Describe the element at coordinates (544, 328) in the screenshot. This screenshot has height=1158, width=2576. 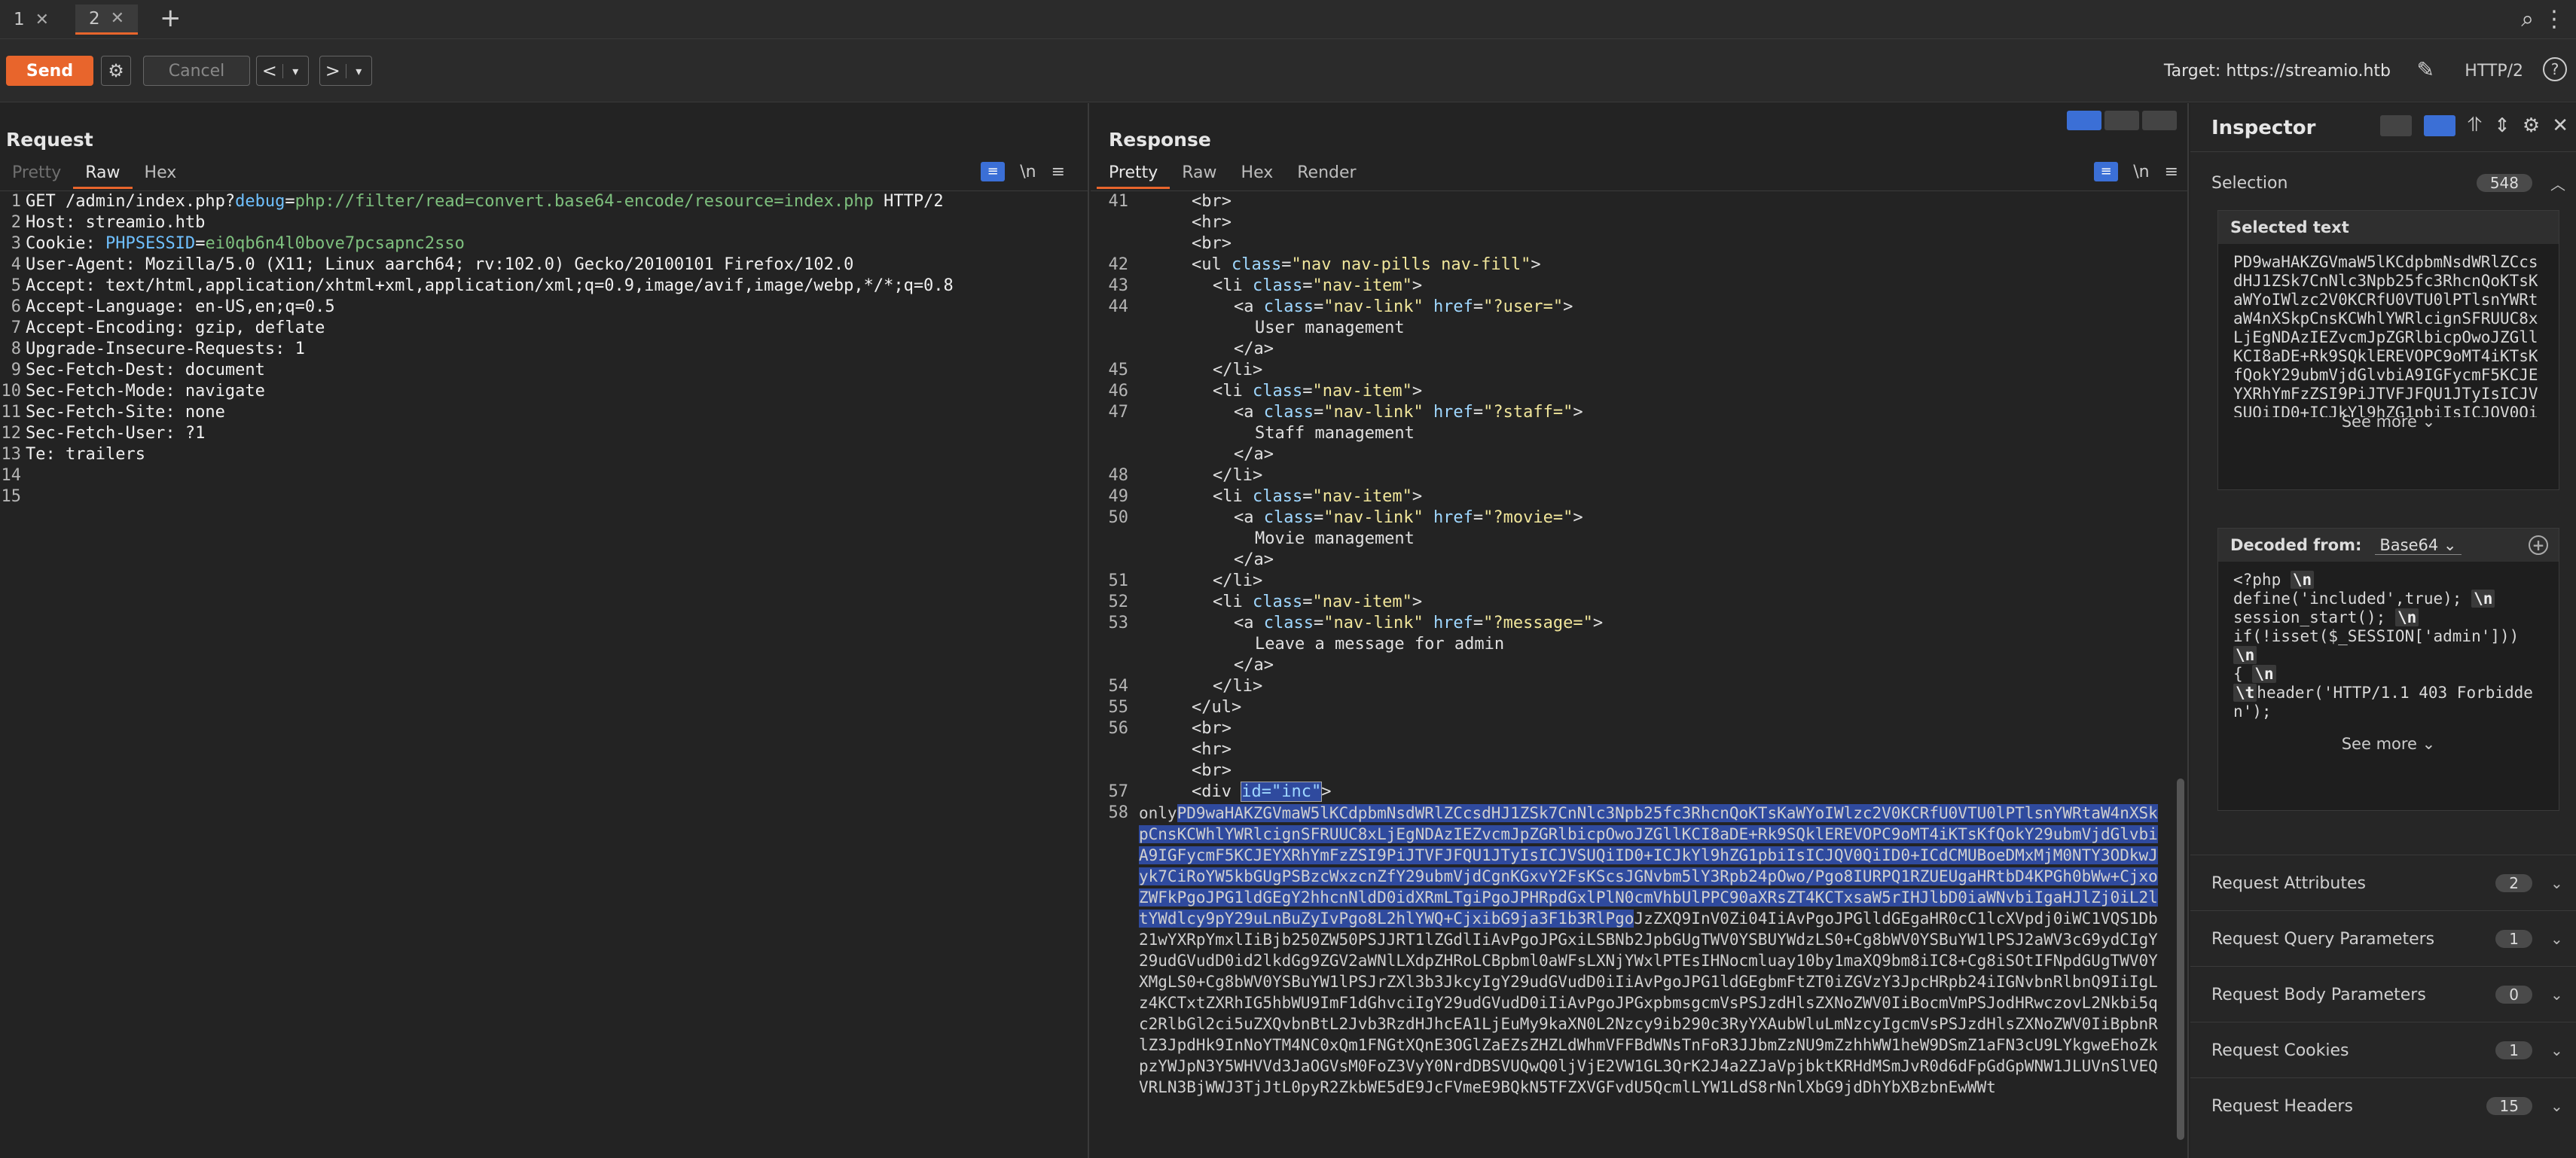
I see `code-line: 7 Accept-Encoding: gzip, deflate` at that location.